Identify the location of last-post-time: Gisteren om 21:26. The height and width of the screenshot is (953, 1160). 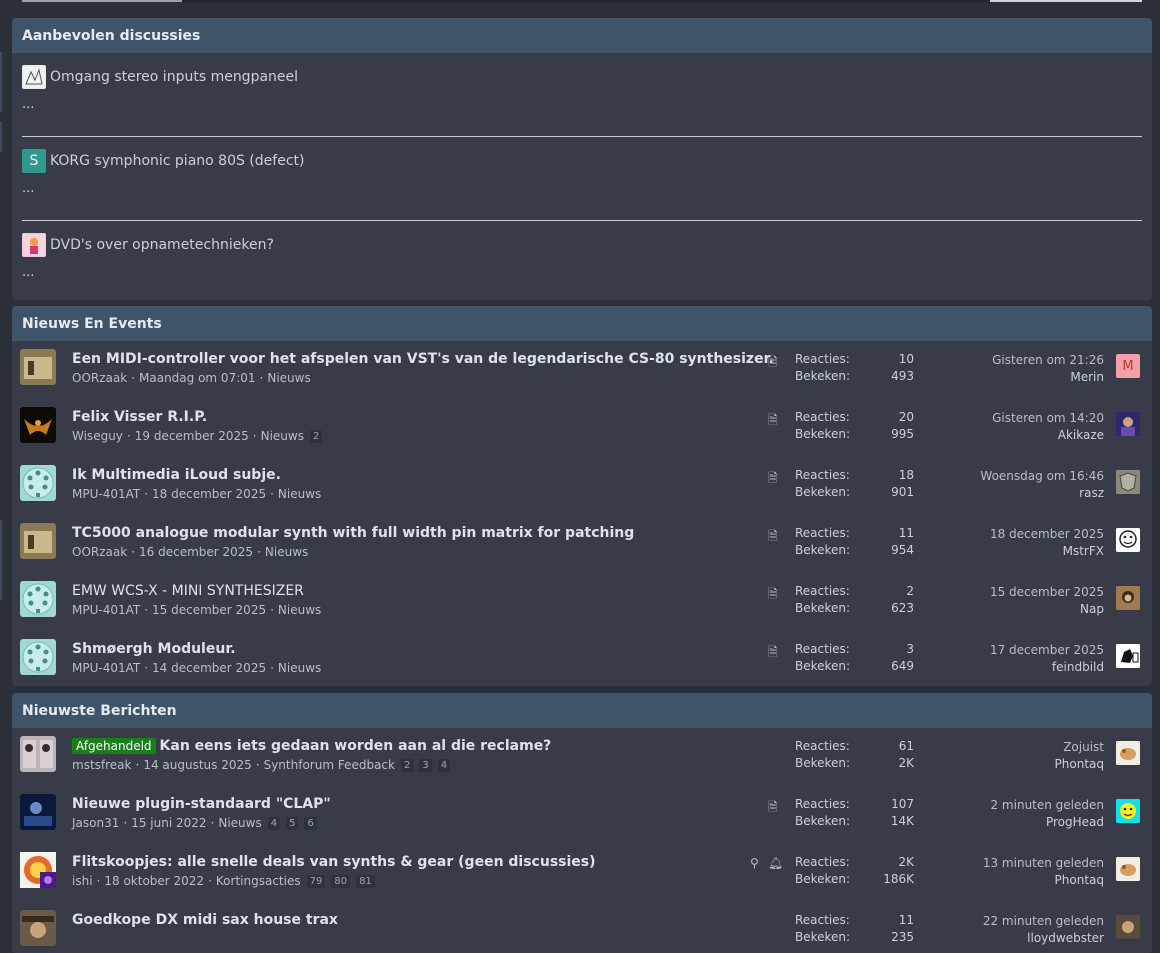
(1048, 360).